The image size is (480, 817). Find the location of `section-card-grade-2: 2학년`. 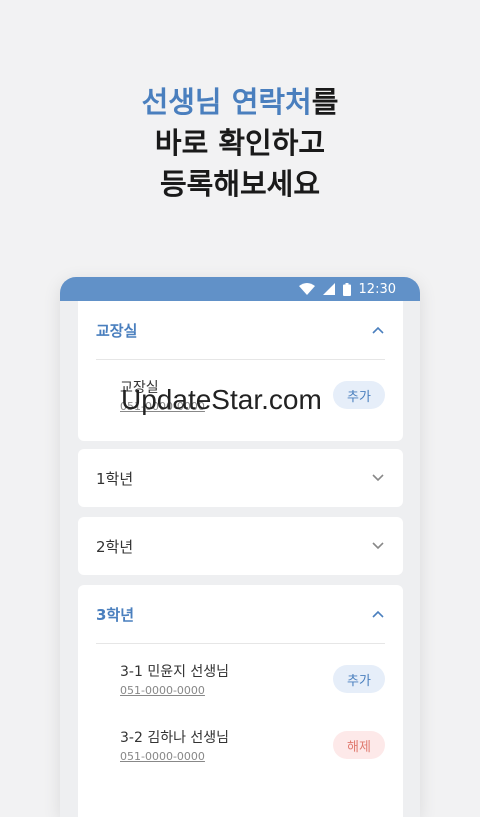

section-card-grade-2: 2학년 is located at coordinates (240, 546).